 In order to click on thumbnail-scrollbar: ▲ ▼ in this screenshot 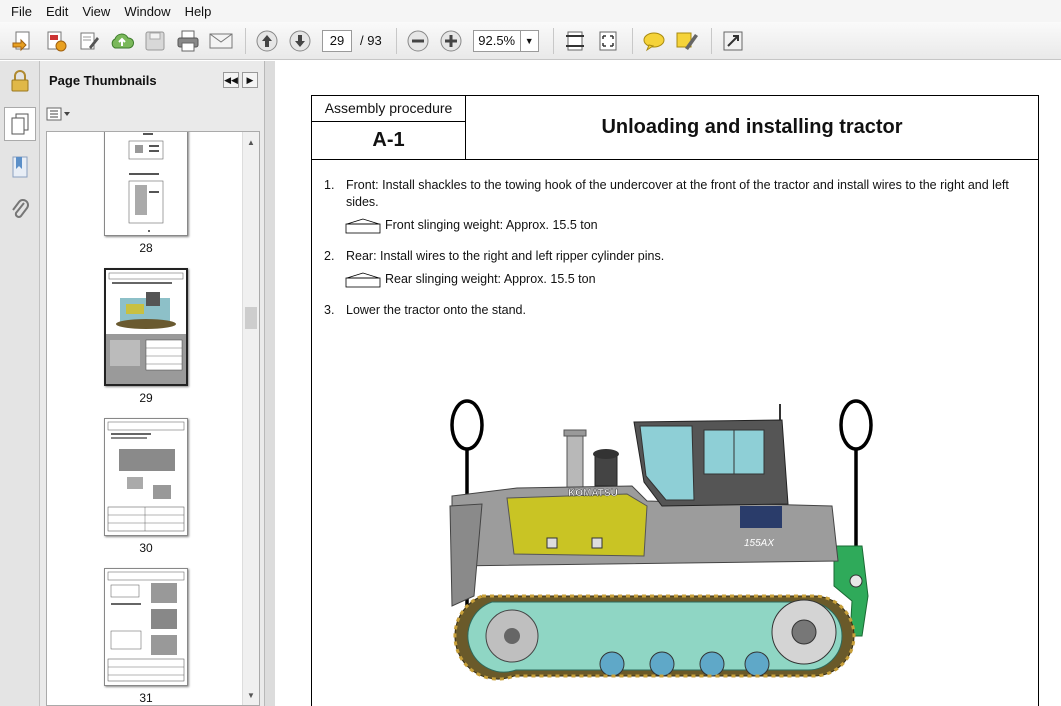, I will do `click(250, 418)`.